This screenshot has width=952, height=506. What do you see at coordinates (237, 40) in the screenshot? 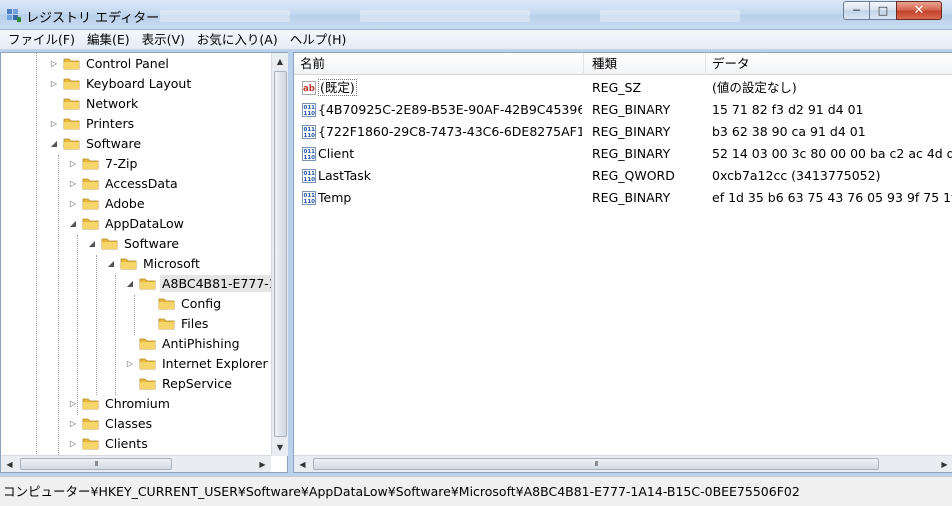
I see `menu-favorites: お気に入り(A)` at bounding box center [237, 40].